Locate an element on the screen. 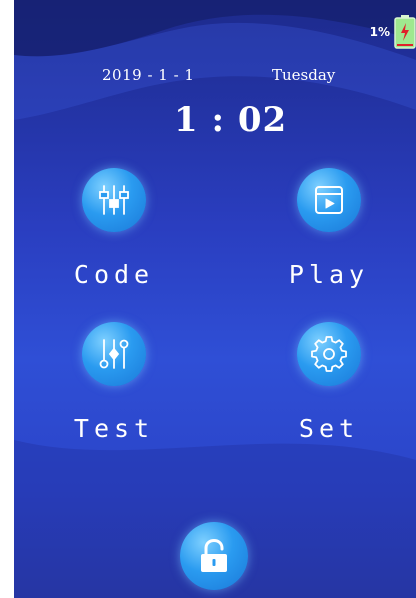 The image size is (416, 598). battery-charging-icon is located at coordinates (405, 32).